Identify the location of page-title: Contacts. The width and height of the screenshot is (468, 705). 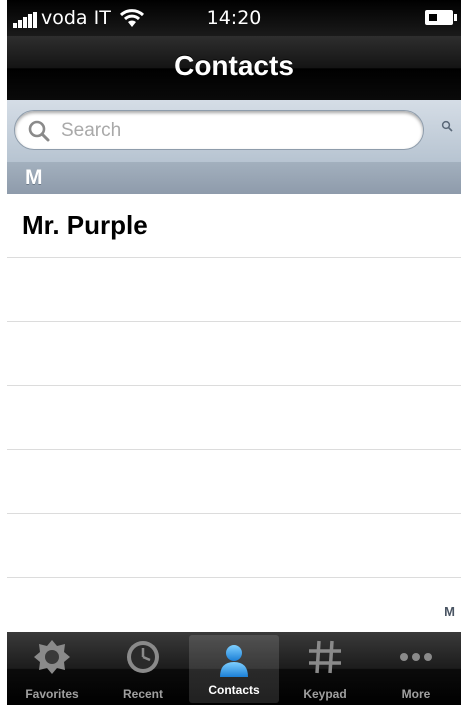
(234, 65).